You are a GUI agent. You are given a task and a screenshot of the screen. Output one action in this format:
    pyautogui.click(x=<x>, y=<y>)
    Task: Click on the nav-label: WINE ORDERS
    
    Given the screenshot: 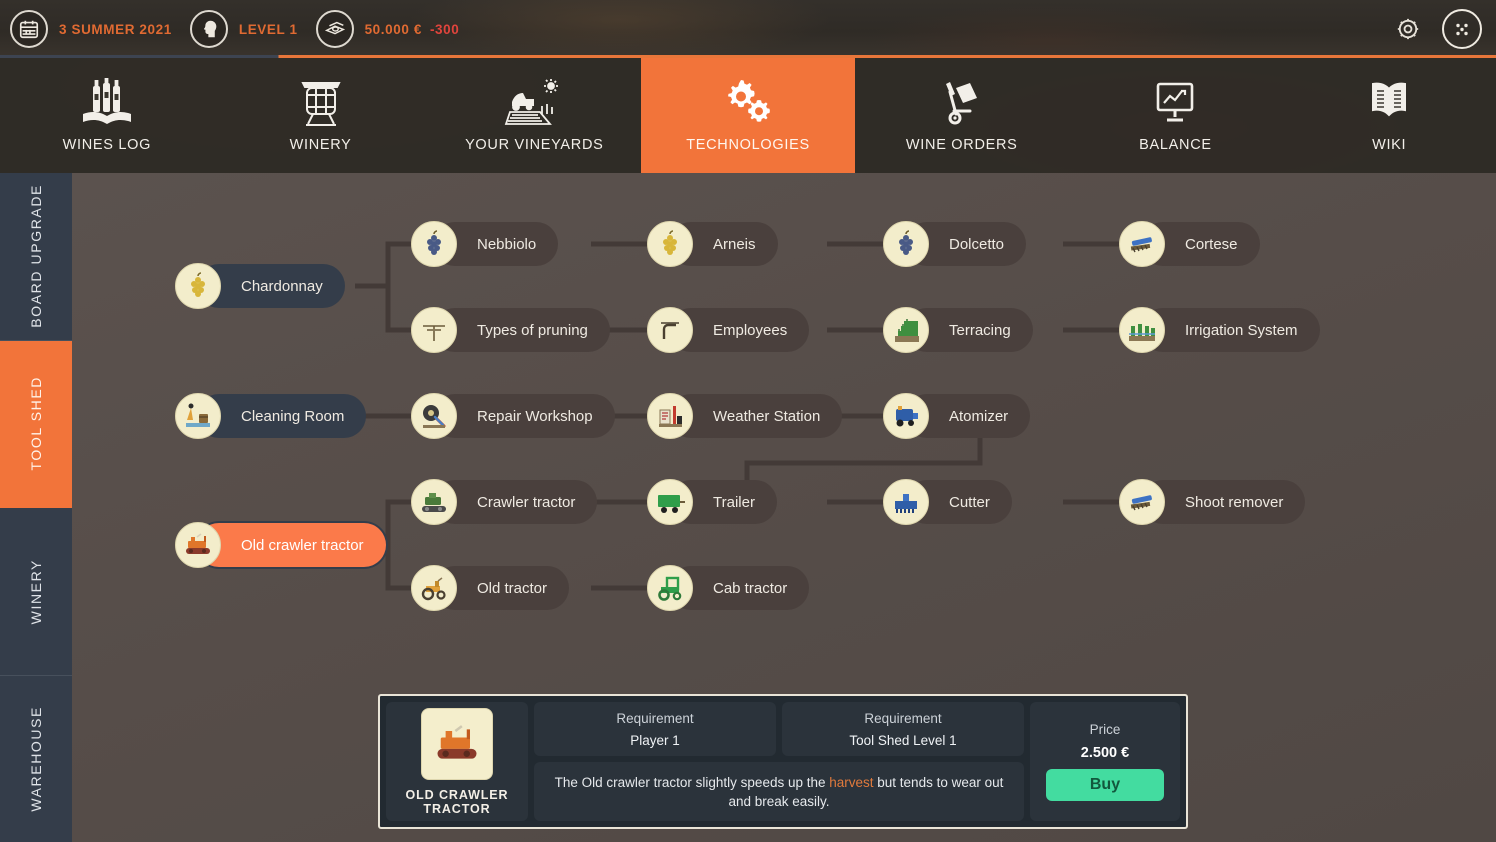 What is the action you would take?
    pyautogui.click(x=961, y=145)
    